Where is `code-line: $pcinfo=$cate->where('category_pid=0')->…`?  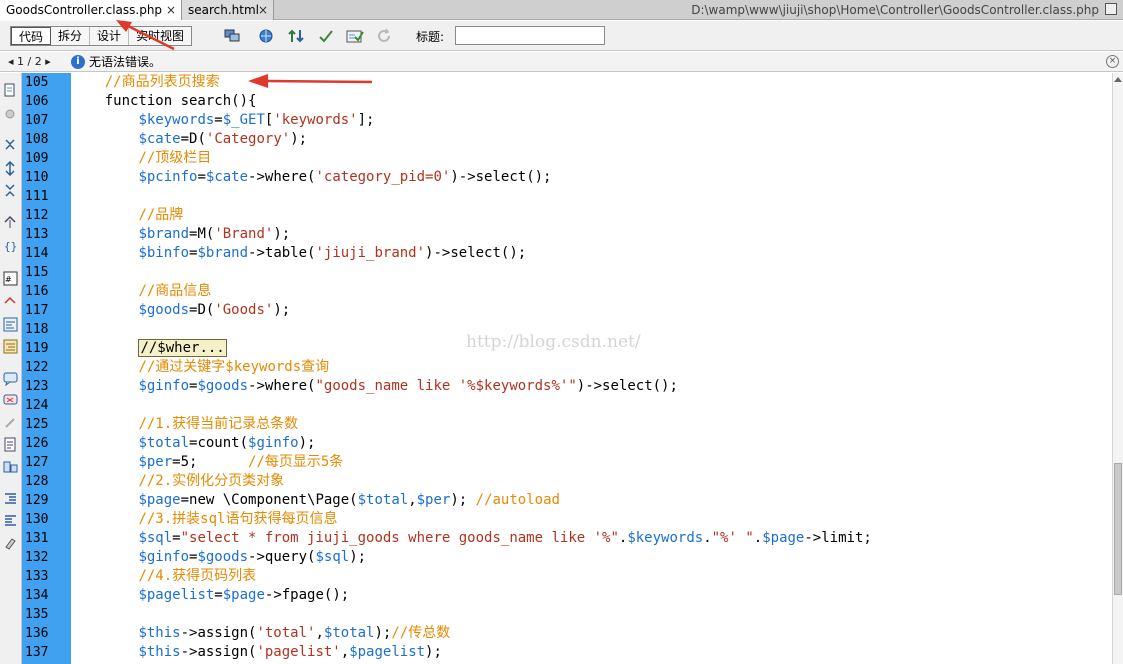
code-line: $pcinfo=$cate->where('category_pid=0')->… is located at coordinates (311, 177).